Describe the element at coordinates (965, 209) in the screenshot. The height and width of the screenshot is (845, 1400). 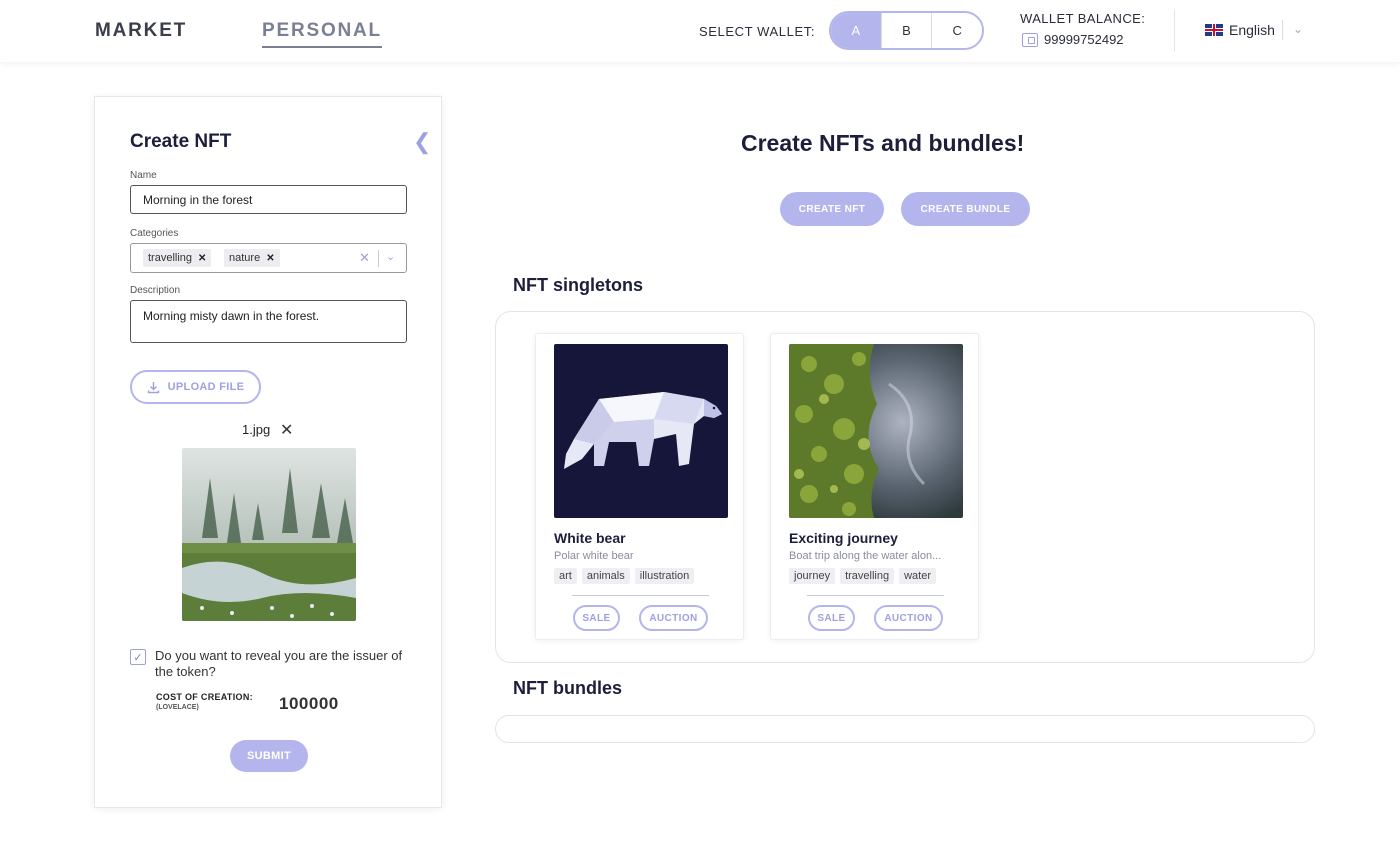
I see `create-bundle-button: CREATE BUNDLE` at that location.